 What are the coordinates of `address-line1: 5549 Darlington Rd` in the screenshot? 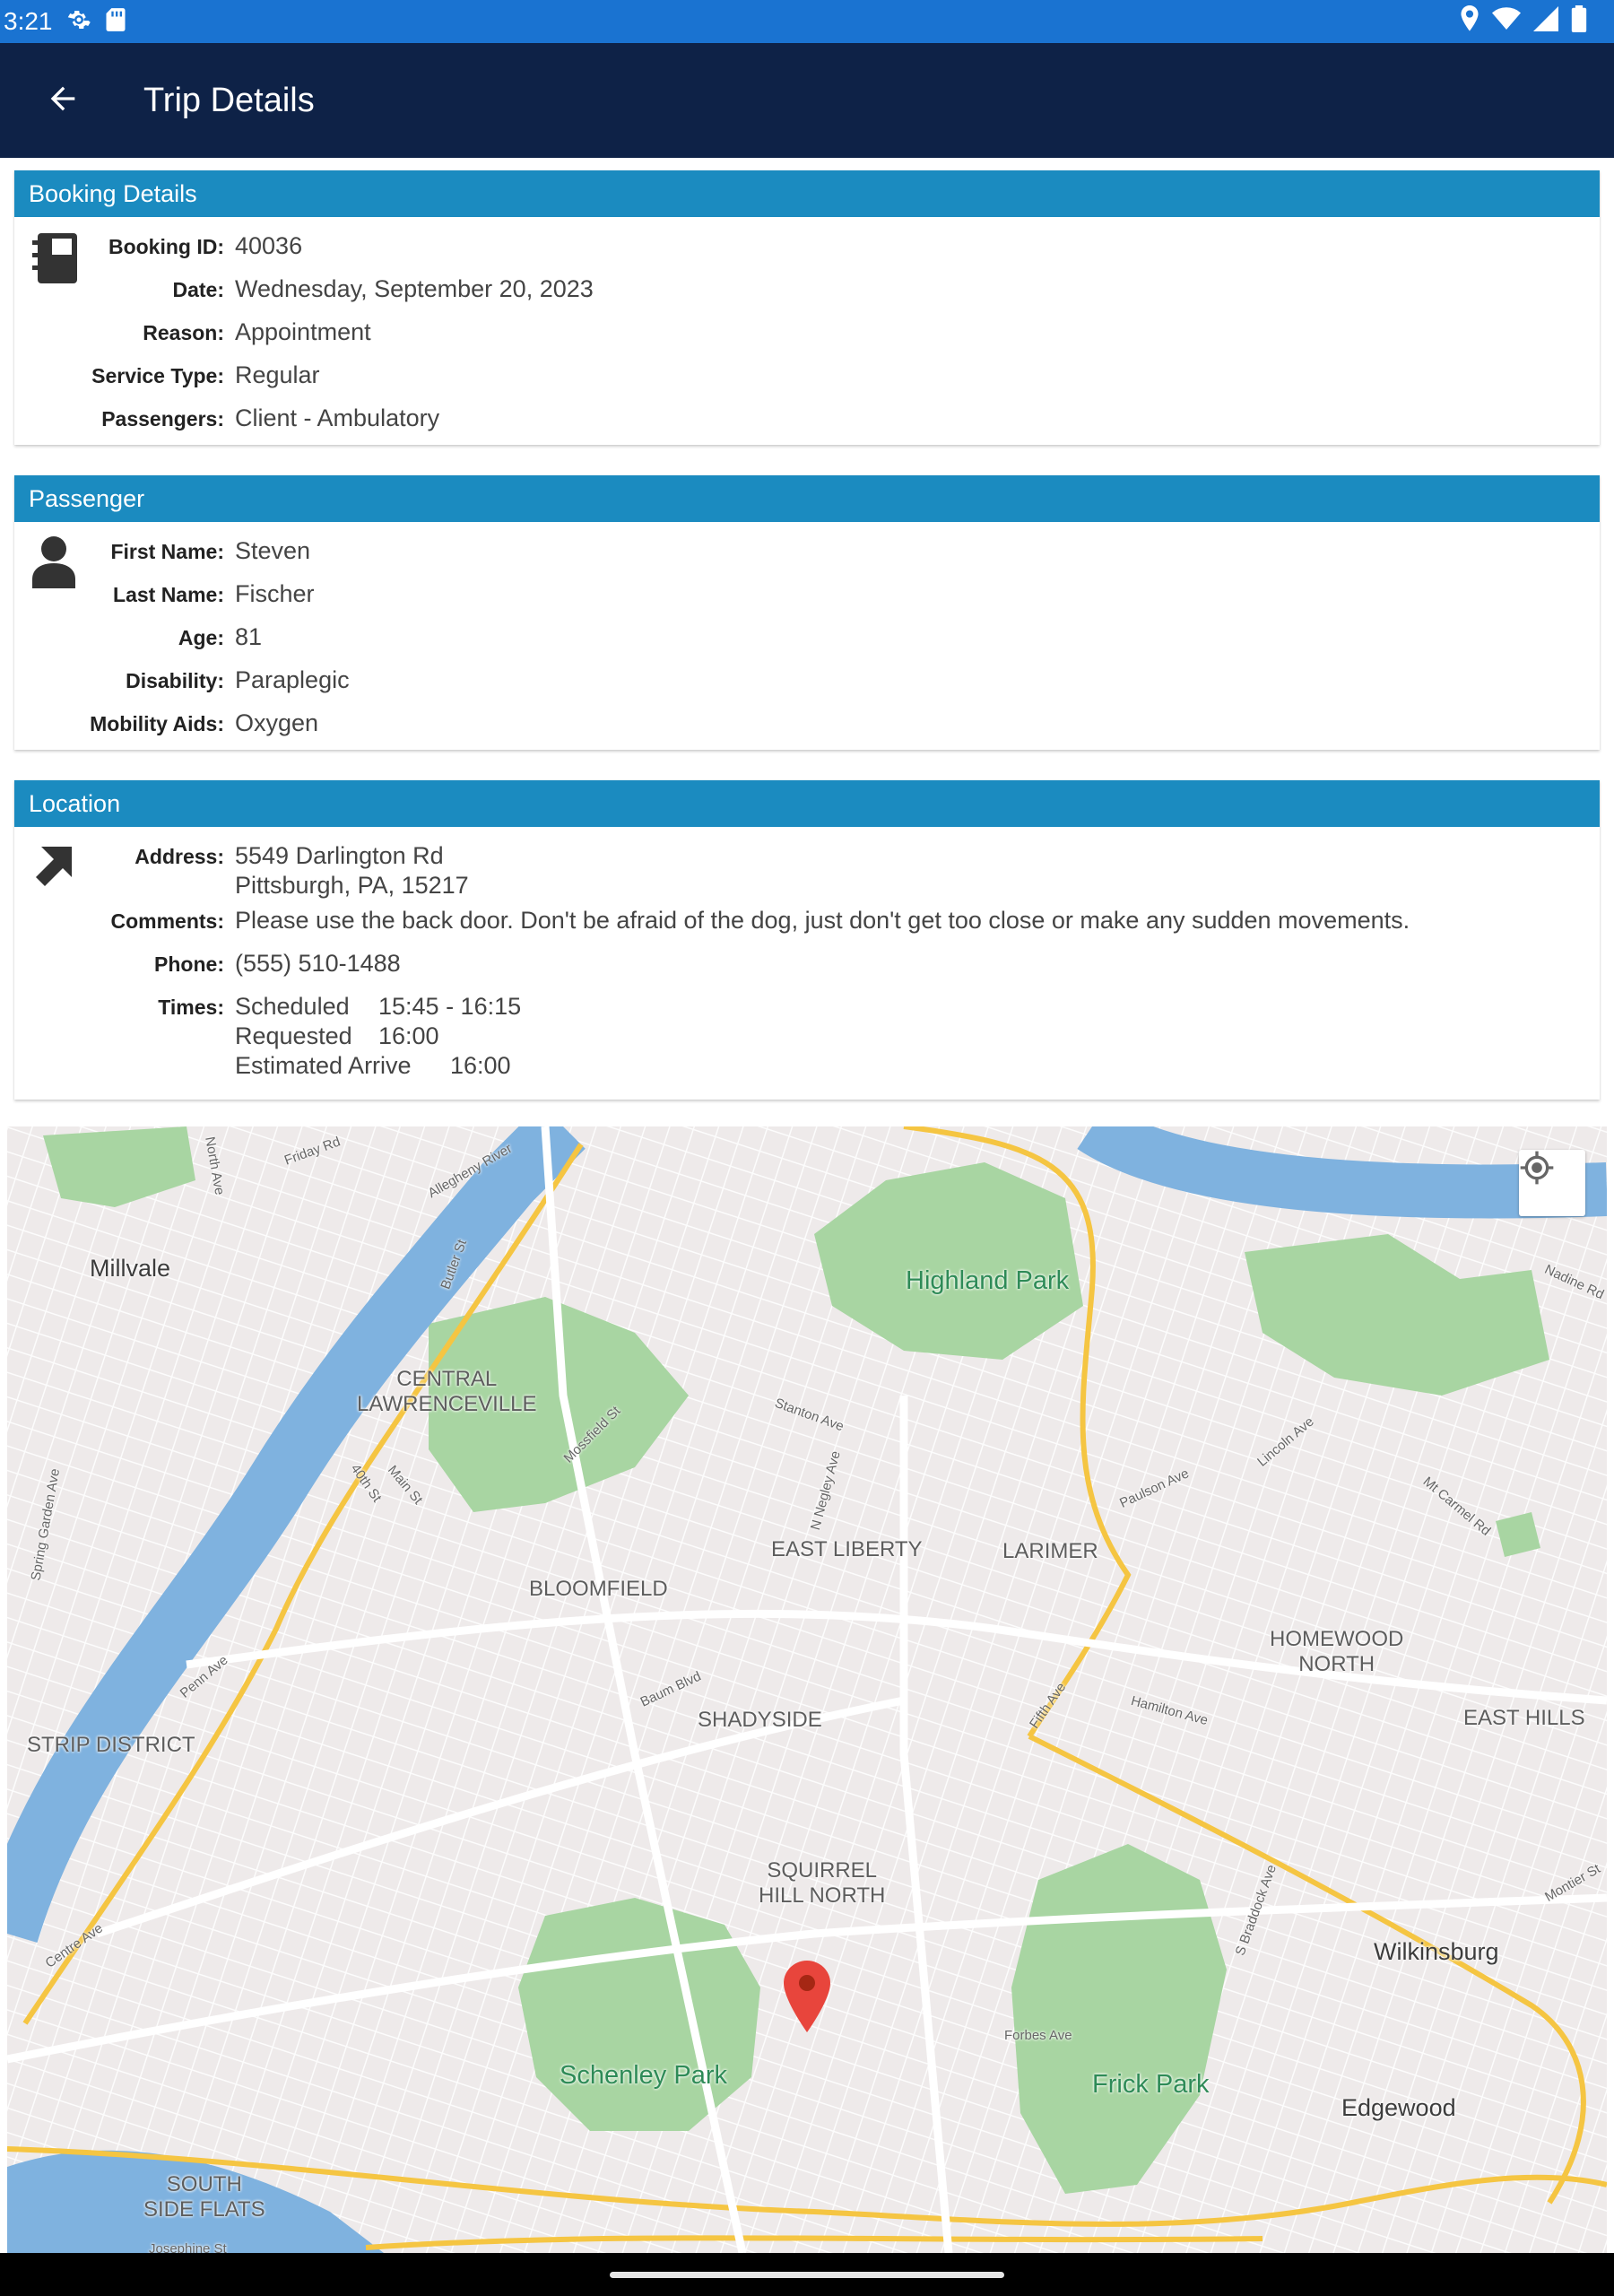 It's located at (339, 855).